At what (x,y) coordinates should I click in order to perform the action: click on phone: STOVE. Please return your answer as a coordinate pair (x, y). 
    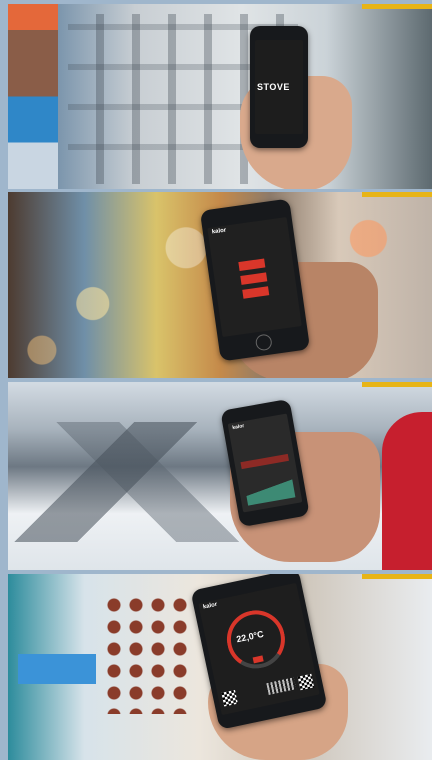
    Looking at the image, I should click on (279, 87).